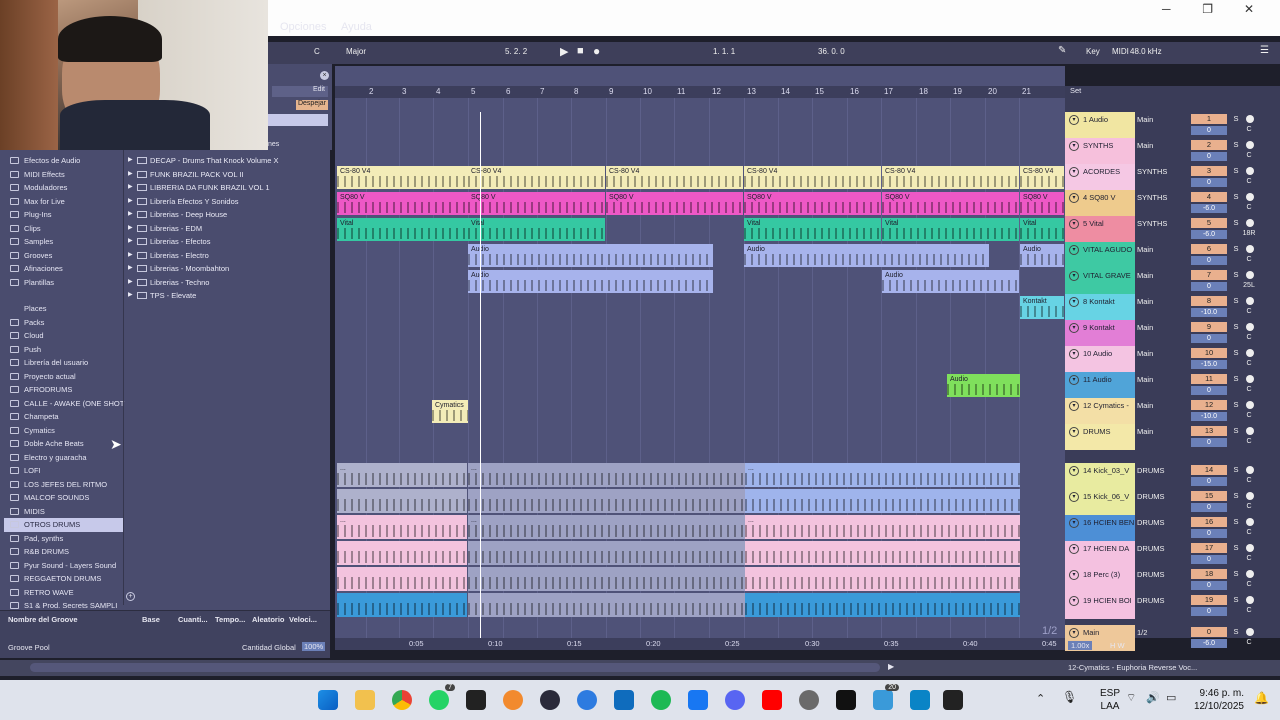 This screenshot has width=1280, height=720. Describe the element at coordinates (1264, 50) in the screenshot. I see `menu-icon: ☰` at that location.